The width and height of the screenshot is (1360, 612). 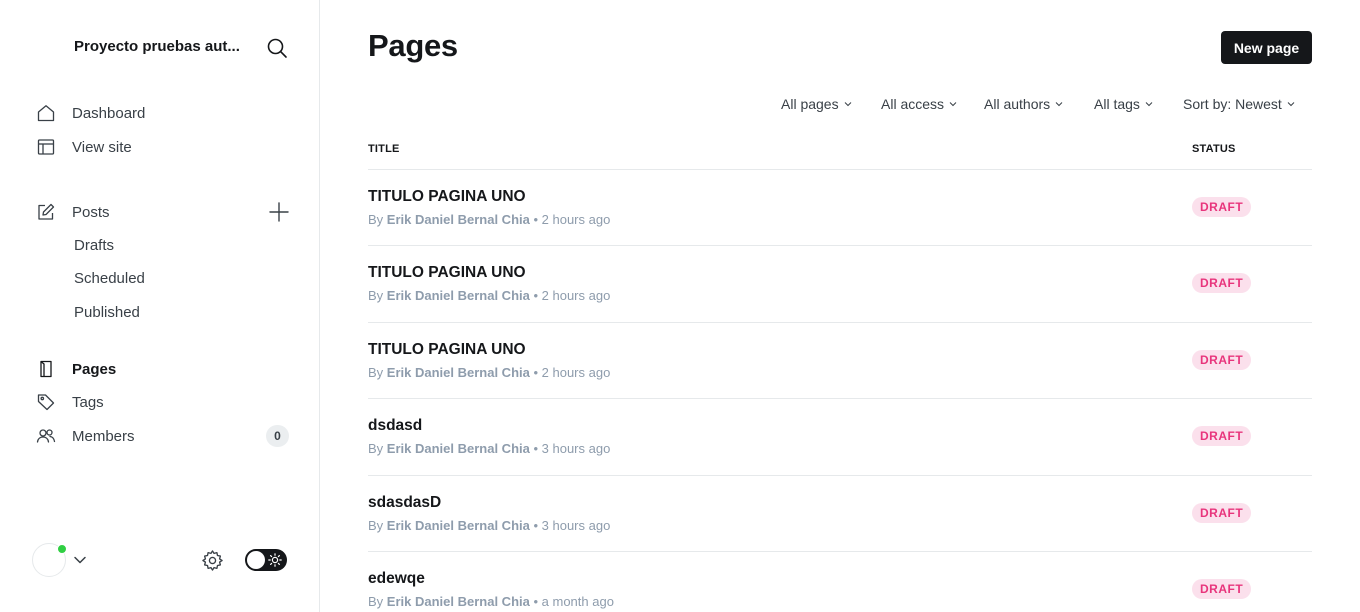 I want to click on nav-pages: Pages, so click(x=76, y=369).